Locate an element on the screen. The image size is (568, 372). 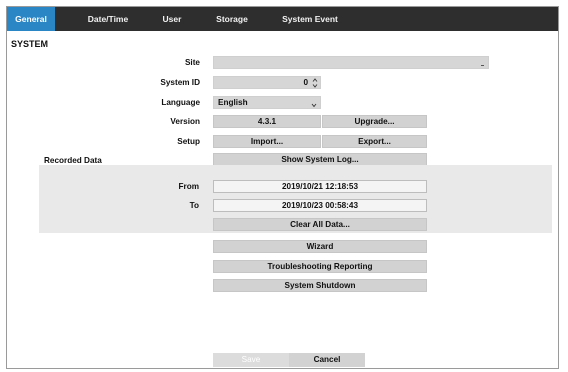
system-id-input: 0 is located at coordinates (267, 82).